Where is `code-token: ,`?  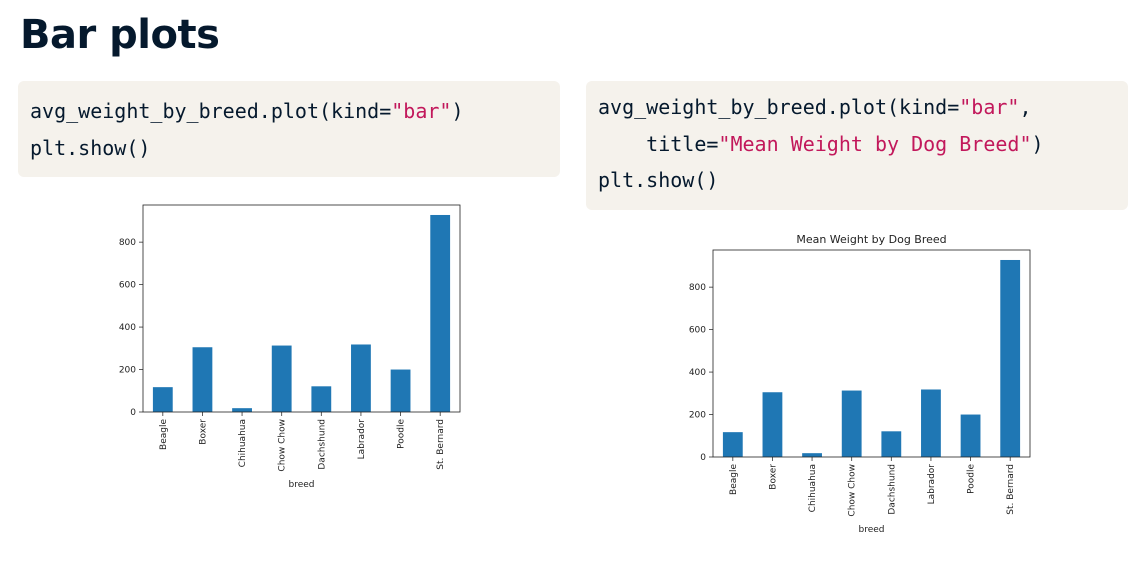 code-token: , is located at coordinates (1025, 107).